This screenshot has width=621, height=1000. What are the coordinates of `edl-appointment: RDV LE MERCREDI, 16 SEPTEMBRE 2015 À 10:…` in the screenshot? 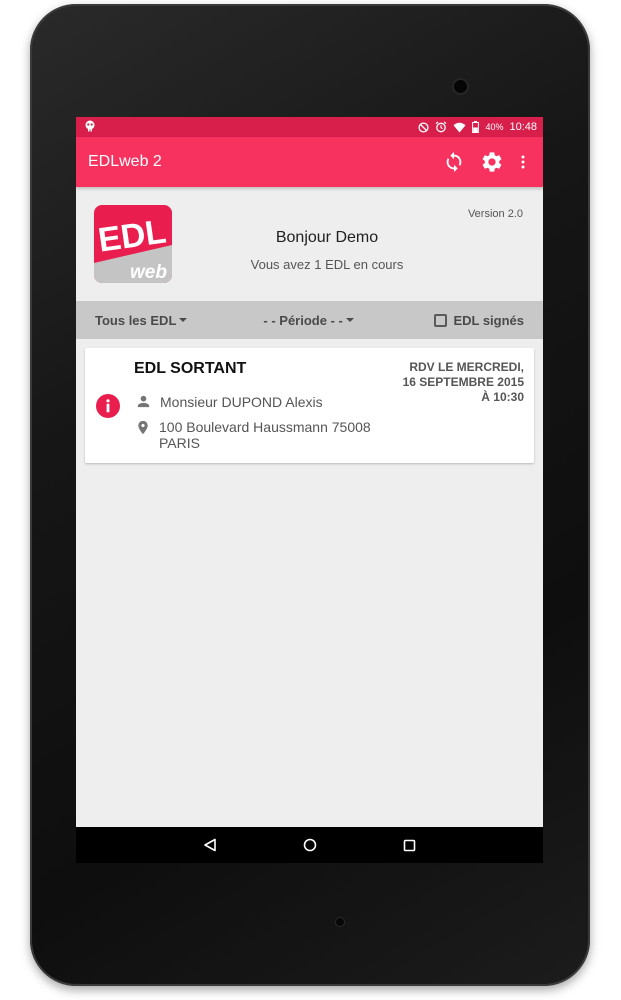 It's located at (449, 382).